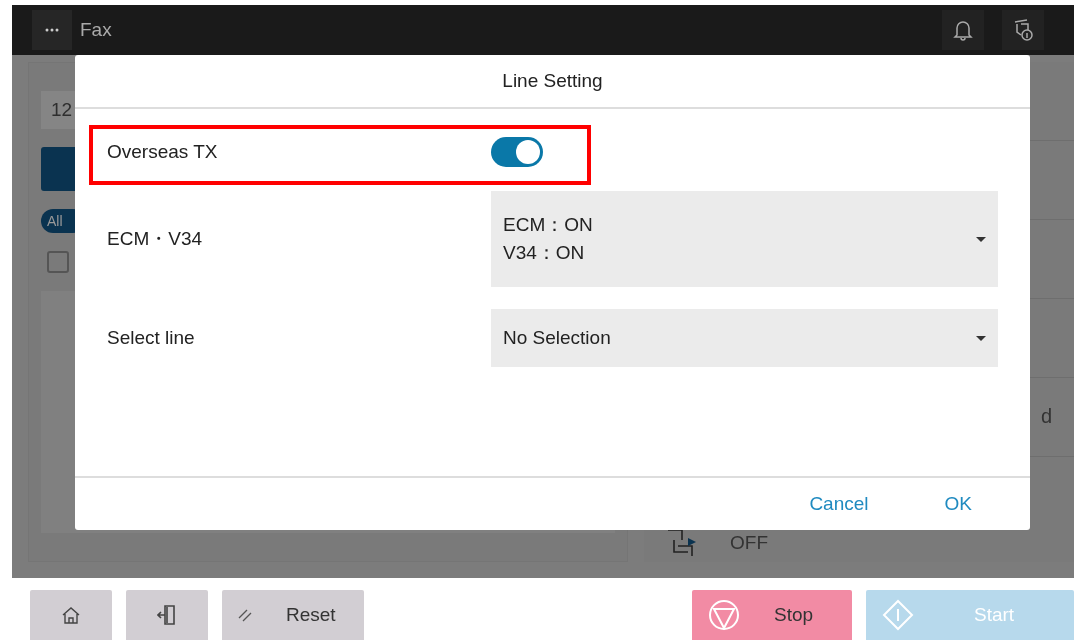 The image size is (1074, 640). I want to click on dialog-title: Line Setting, so click(552, 82).